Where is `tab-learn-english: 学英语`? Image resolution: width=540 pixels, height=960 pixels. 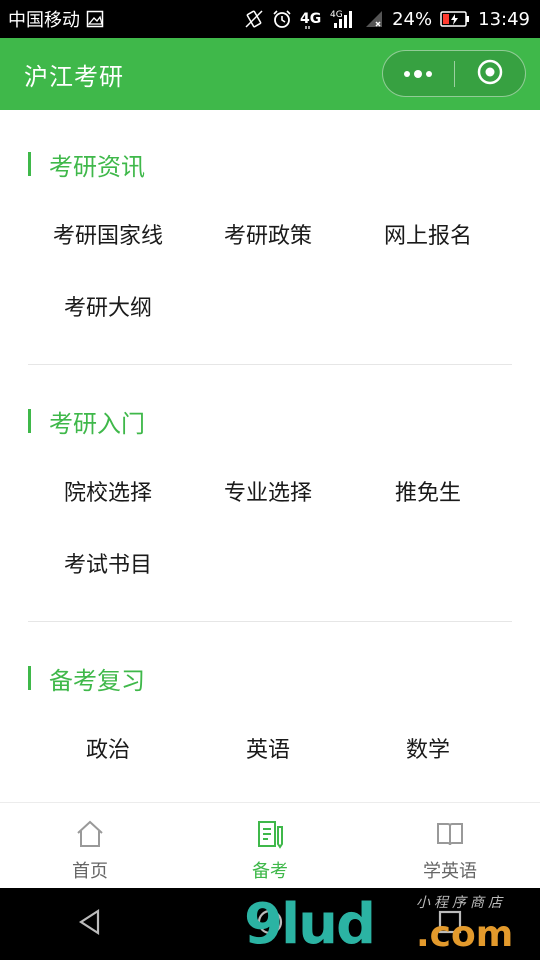
tab-learn-english: 学英语 is located at coordinates (450, 845).